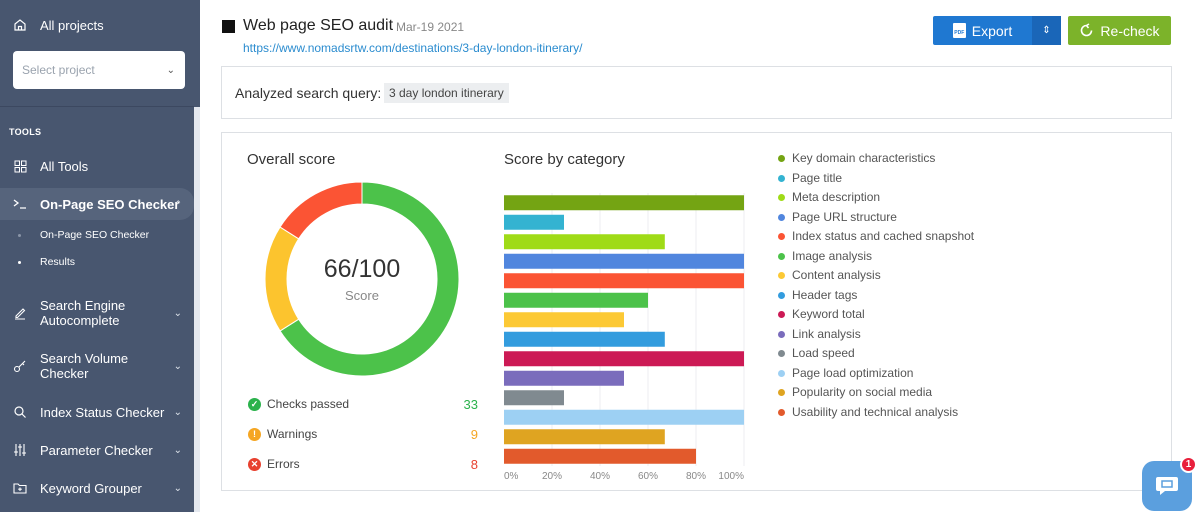 The image size is (1200, 512). What do you see at coordinates (836, 197) in the screenshot?
I see `legend-label: Meta description` at bounding box center [836, 197].